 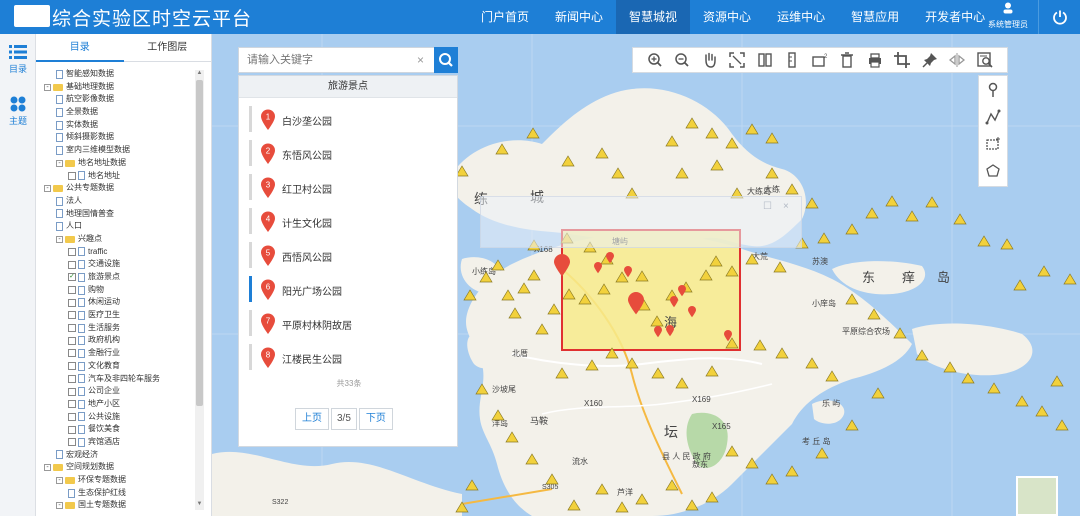 I want to click on nav-item-5: 智慧应用, so click(x=875, y=17).